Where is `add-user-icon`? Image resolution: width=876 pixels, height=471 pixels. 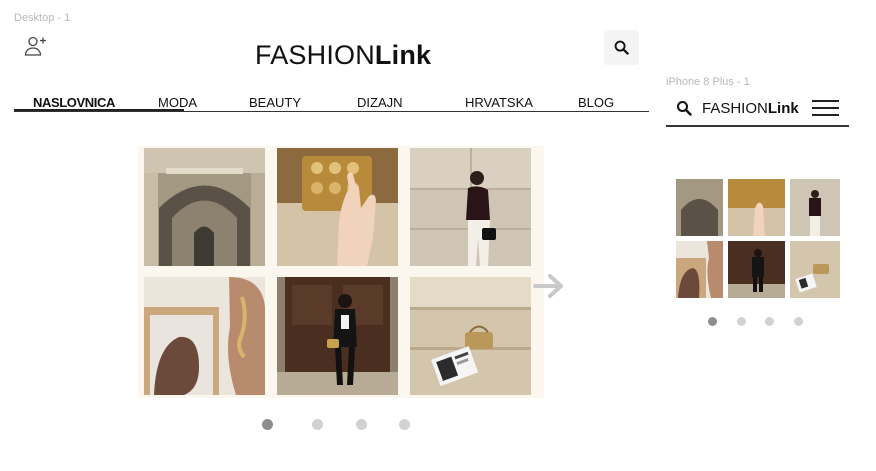 add-user-icon is located at coordinates (36, 46).